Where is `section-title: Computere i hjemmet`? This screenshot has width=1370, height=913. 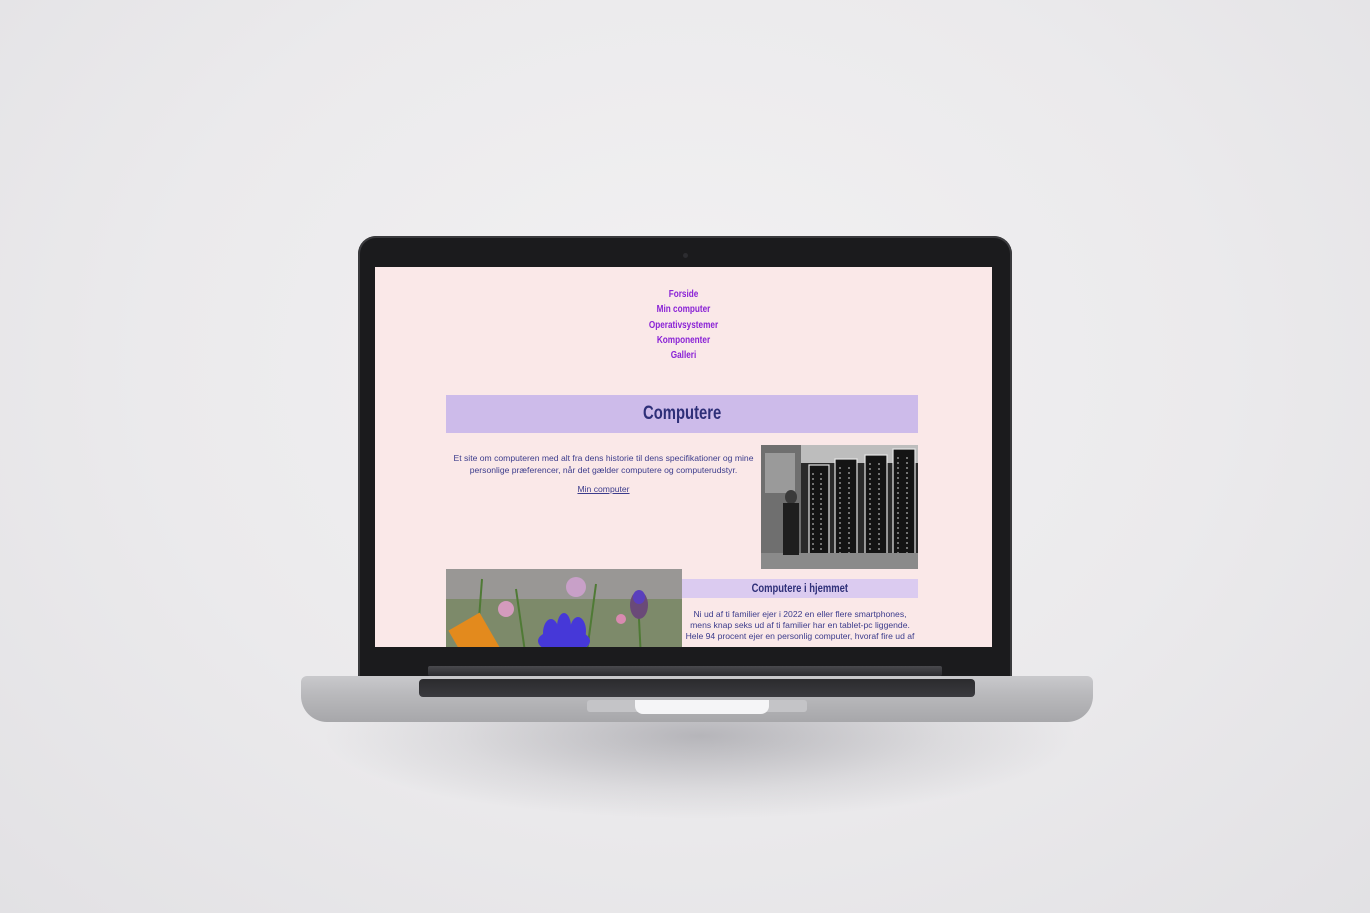 section-title: Computere i hjemmet is located at coordinates (800, 588).